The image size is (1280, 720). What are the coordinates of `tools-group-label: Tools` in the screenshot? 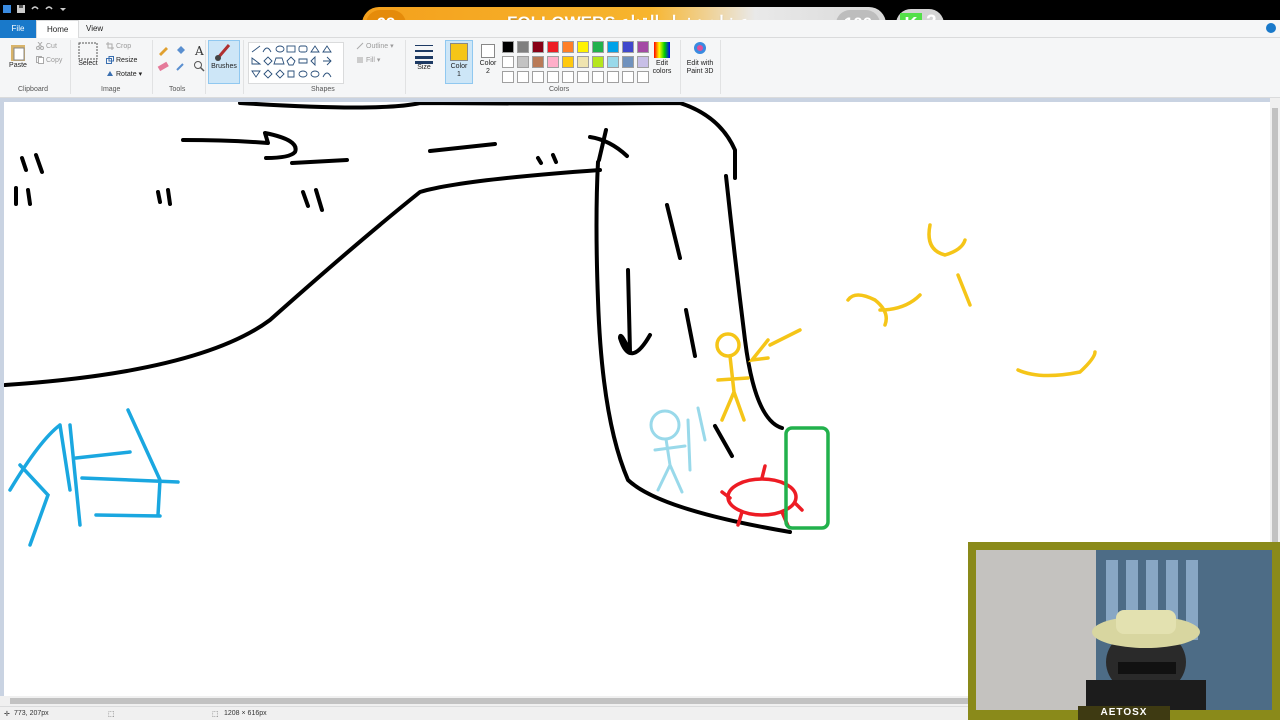 It's located at (177, 89).